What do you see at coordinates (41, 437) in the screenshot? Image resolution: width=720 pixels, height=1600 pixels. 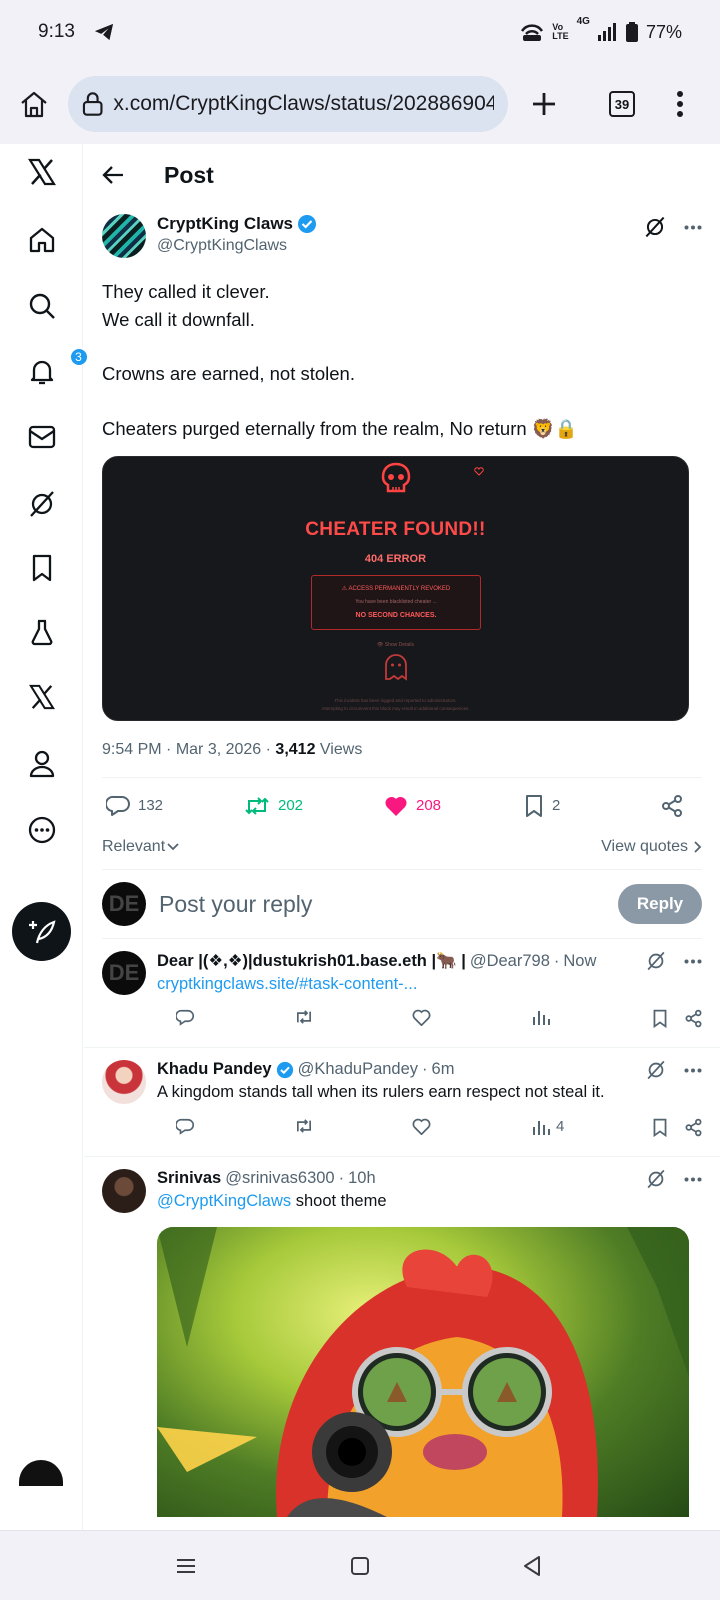 I see `sidebar-item-messages` at bounding box center [41, 437].